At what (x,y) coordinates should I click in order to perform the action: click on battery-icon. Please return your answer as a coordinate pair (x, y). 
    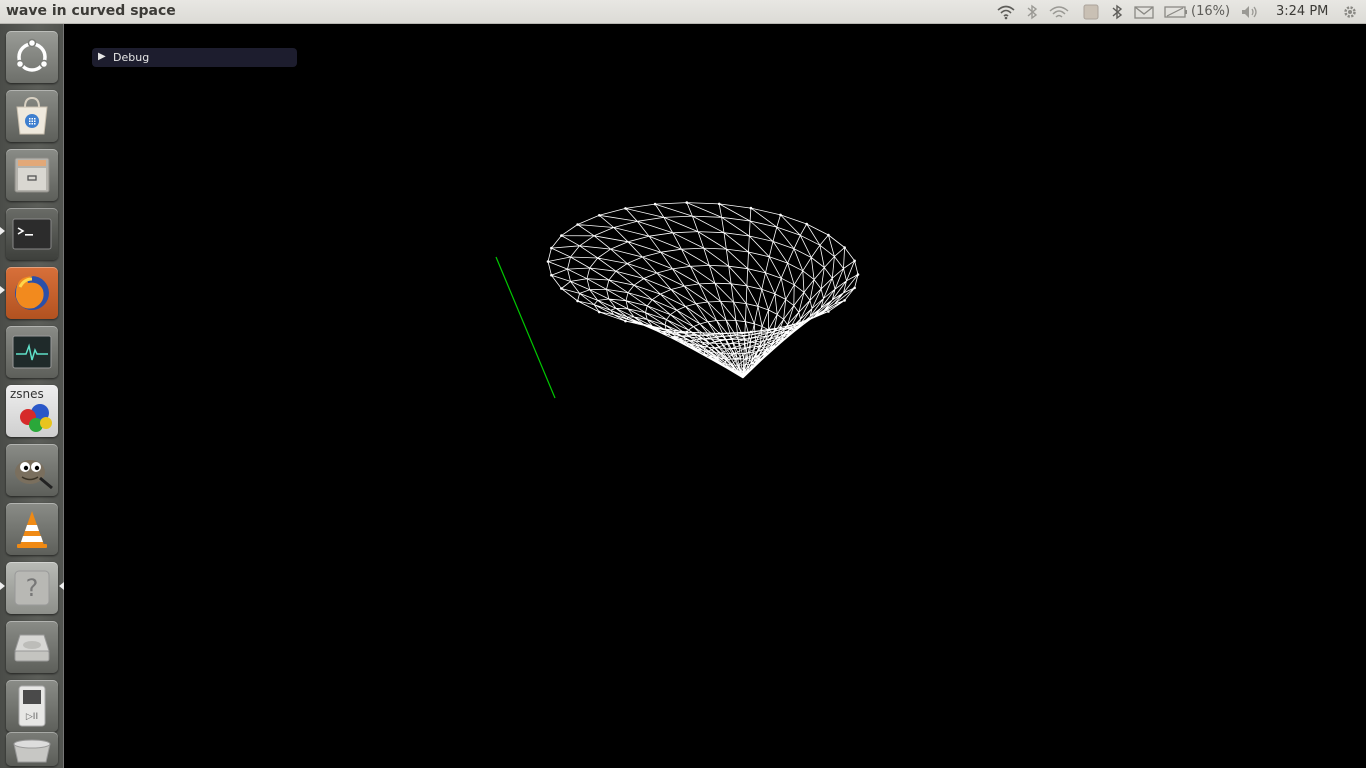
    Looking at the image, I should click on (1176, 12).